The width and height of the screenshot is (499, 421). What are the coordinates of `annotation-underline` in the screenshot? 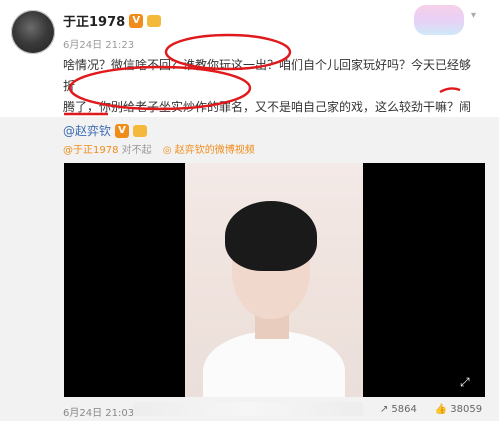 It's located at (450, 90).